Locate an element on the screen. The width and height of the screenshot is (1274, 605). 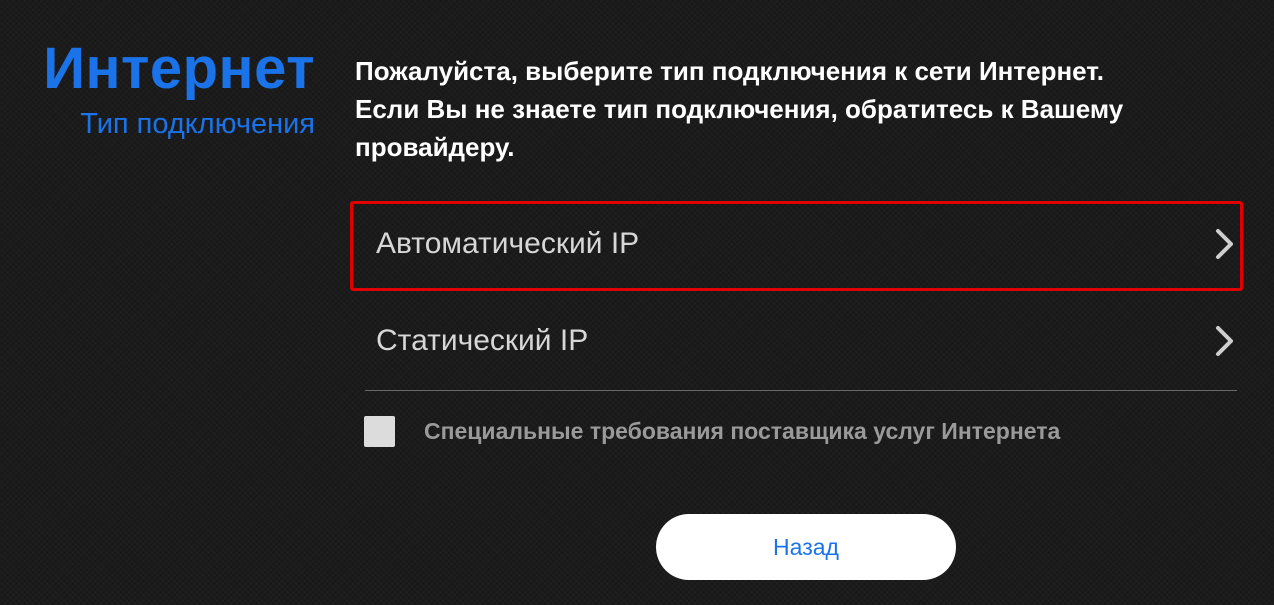
option-static-ip-label: Статический IP is located at coordinates (482, 340).